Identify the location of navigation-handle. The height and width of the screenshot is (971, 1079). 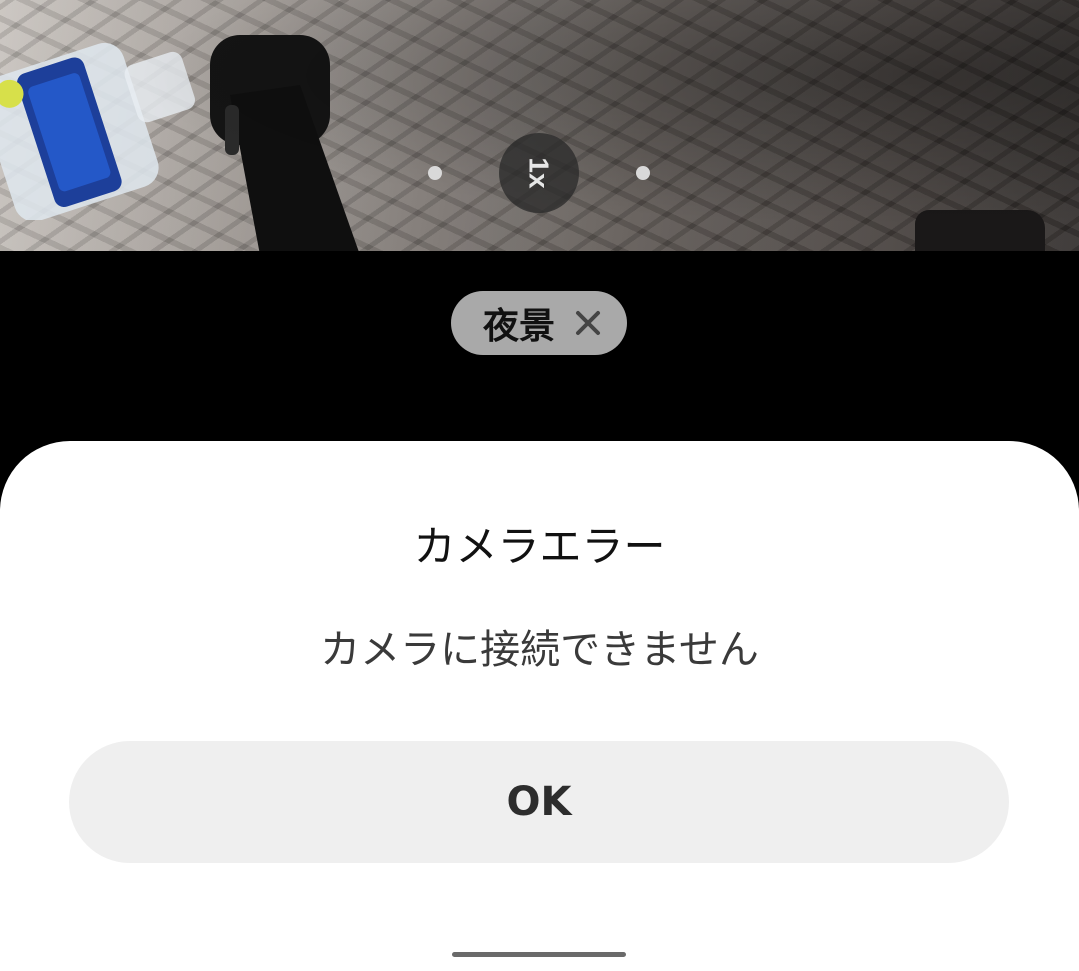
(539, 954).